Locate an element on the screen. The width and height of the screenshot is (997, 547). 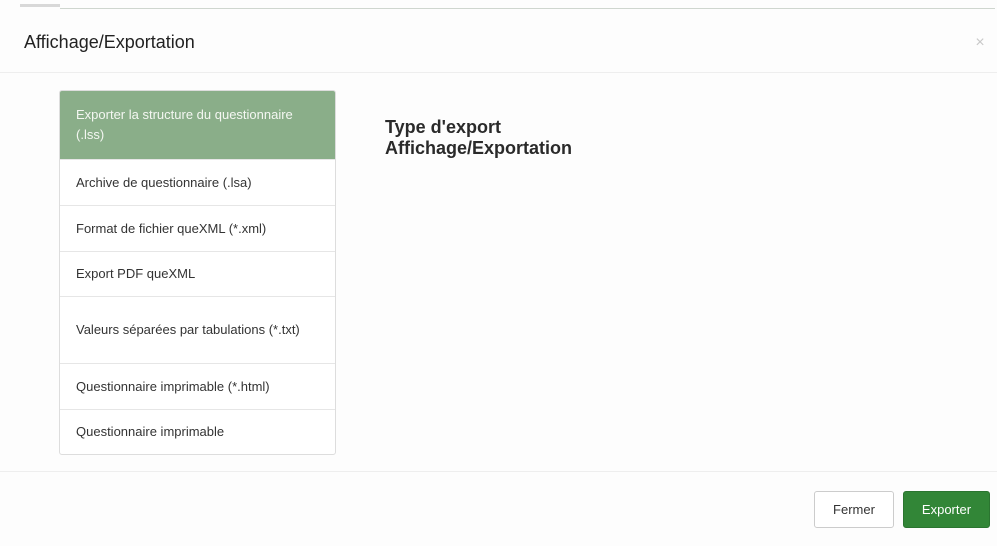
export-type-quexml-pdf: Export PDF queXML is located at coordinates (197, 273).